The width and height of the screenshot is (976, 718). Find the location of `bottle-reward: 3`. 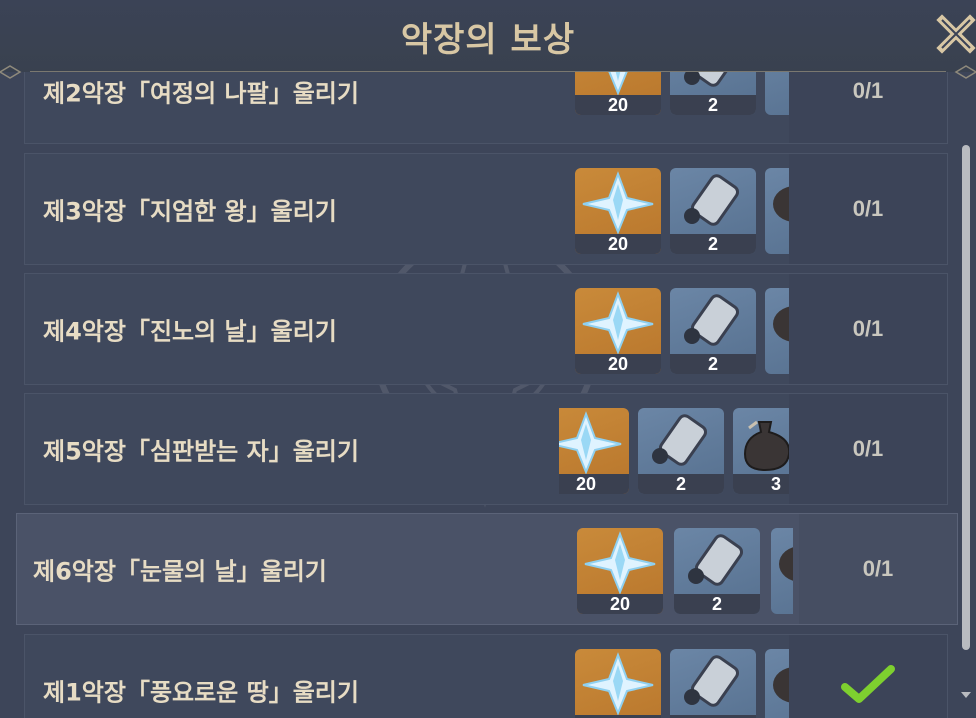

bottle-reward: 3 is located at coordinates (761, 451).